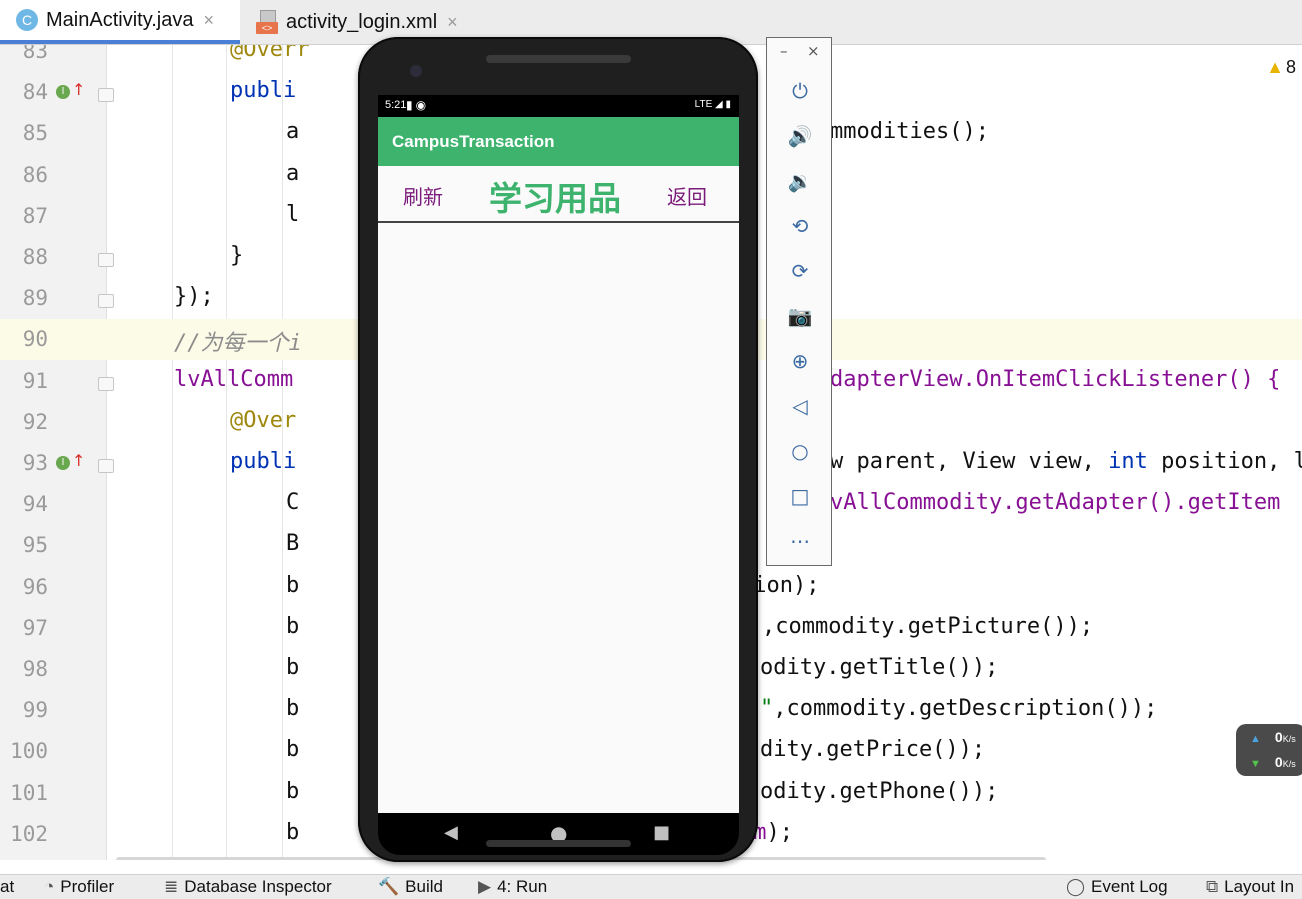 The height and width of the screenshot is (899, 1302). I want to click on line-number: 99, so click(24, 710).